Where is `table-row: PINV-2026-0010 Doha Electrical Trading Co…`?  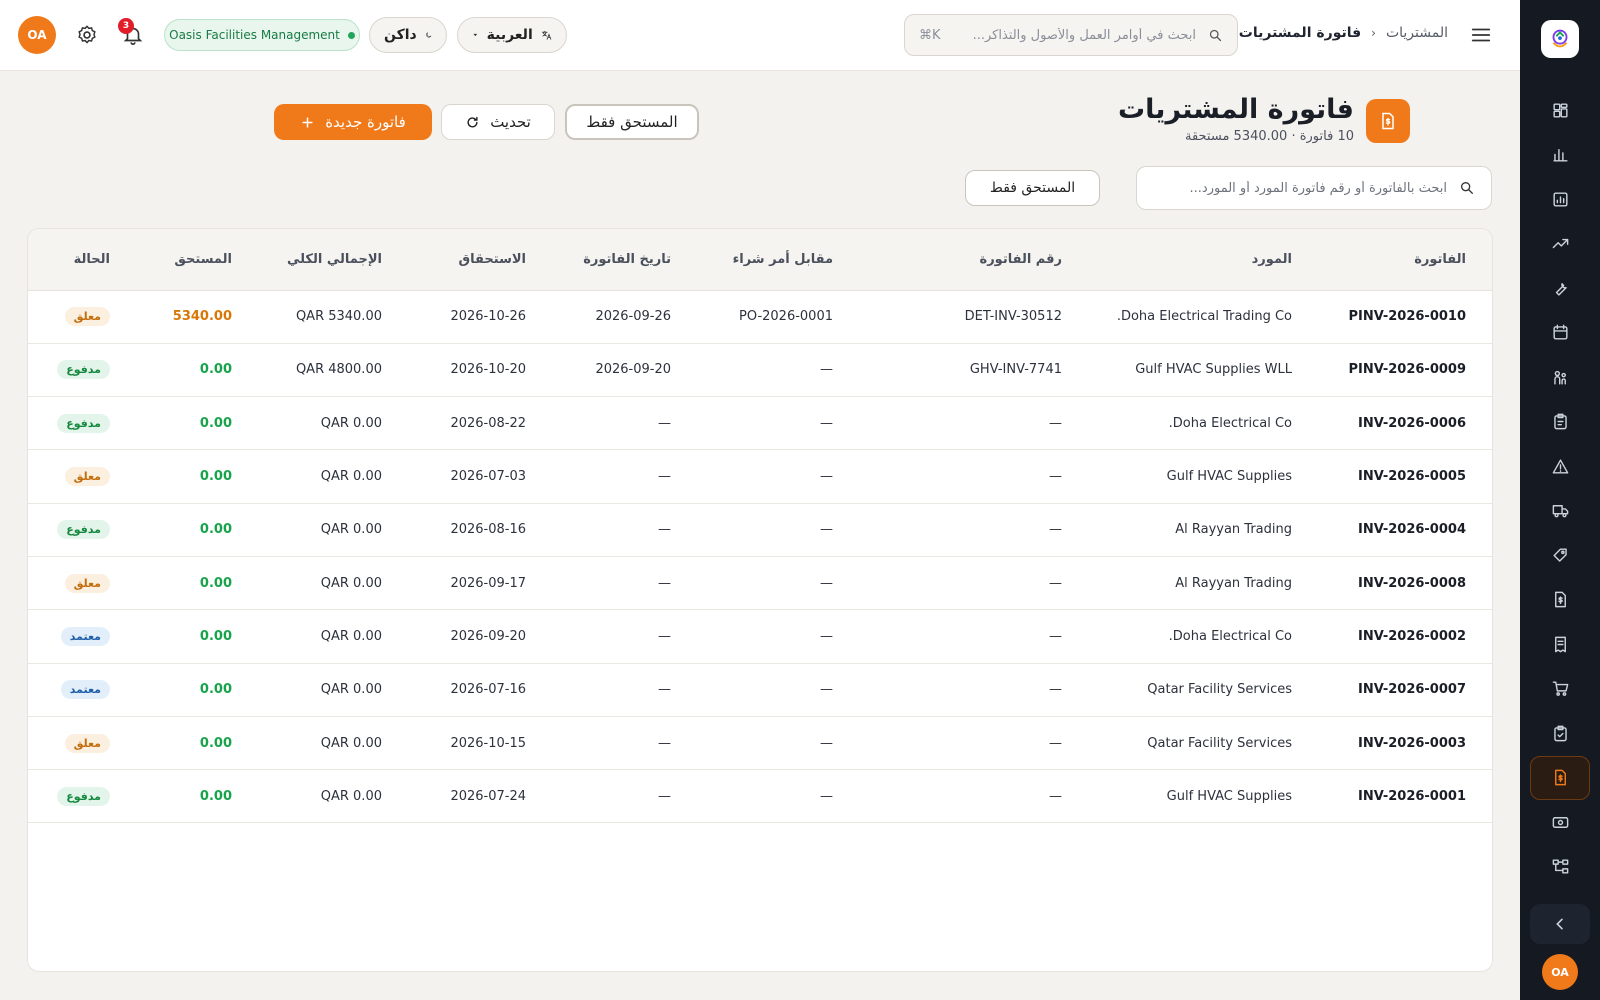 table-row: PINV-2026-0010 Doha Electrical Trading Co… is located at coordinates (760, 317).